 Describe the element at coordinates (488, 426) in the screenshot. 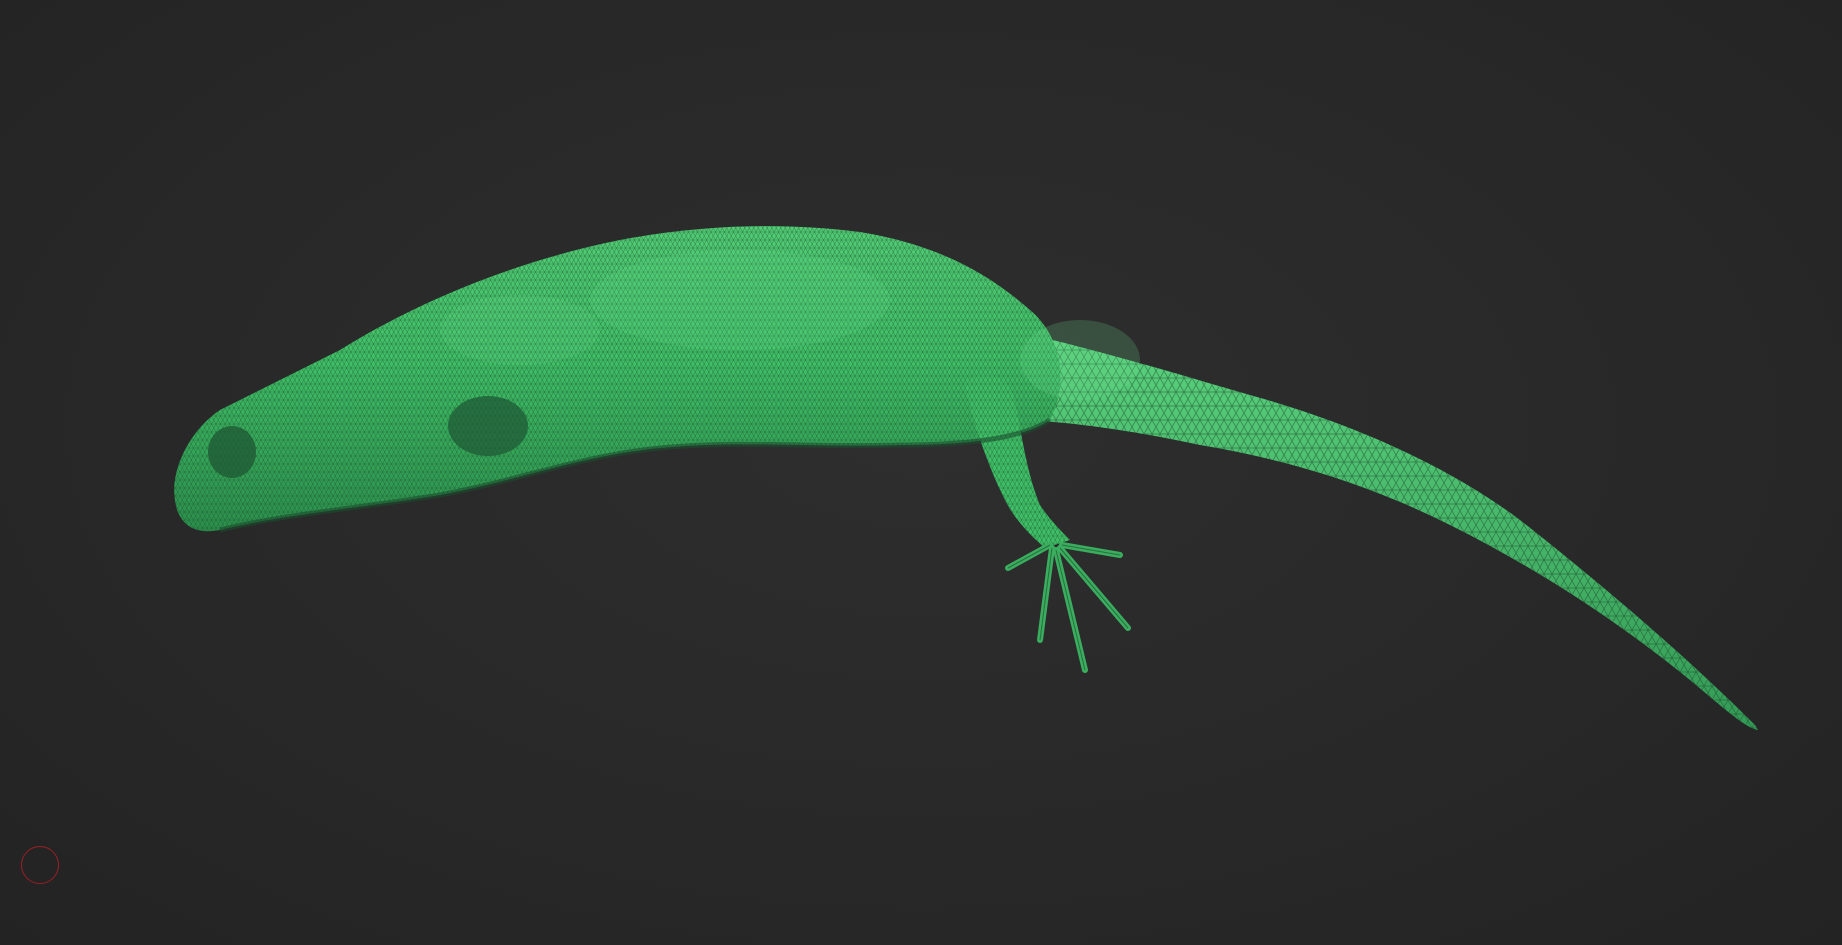

I see `body-spot` at that location.